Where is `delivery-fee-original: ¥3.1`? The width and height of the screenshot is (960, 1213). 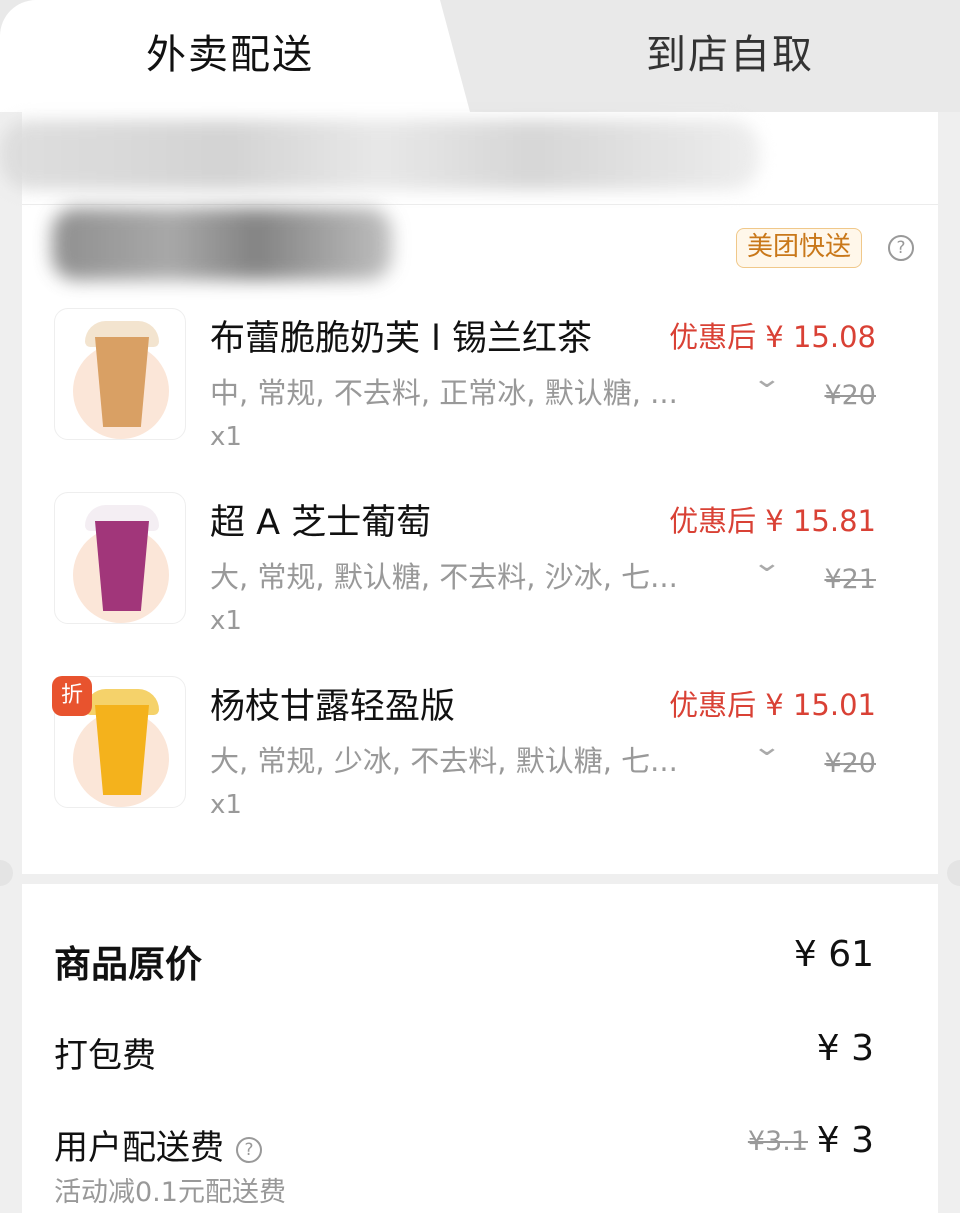 delivery-fee-original: ¥3.1 is located at coordinates (777, 1141).